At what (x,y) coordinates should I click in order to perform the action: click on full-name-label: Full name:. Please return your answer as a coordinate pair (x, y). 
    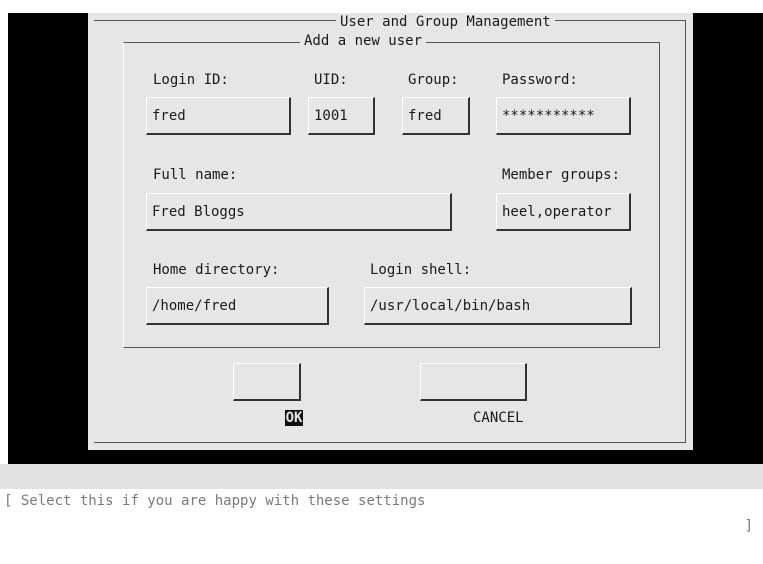
    Looking at the image, I should click on (195, 175).